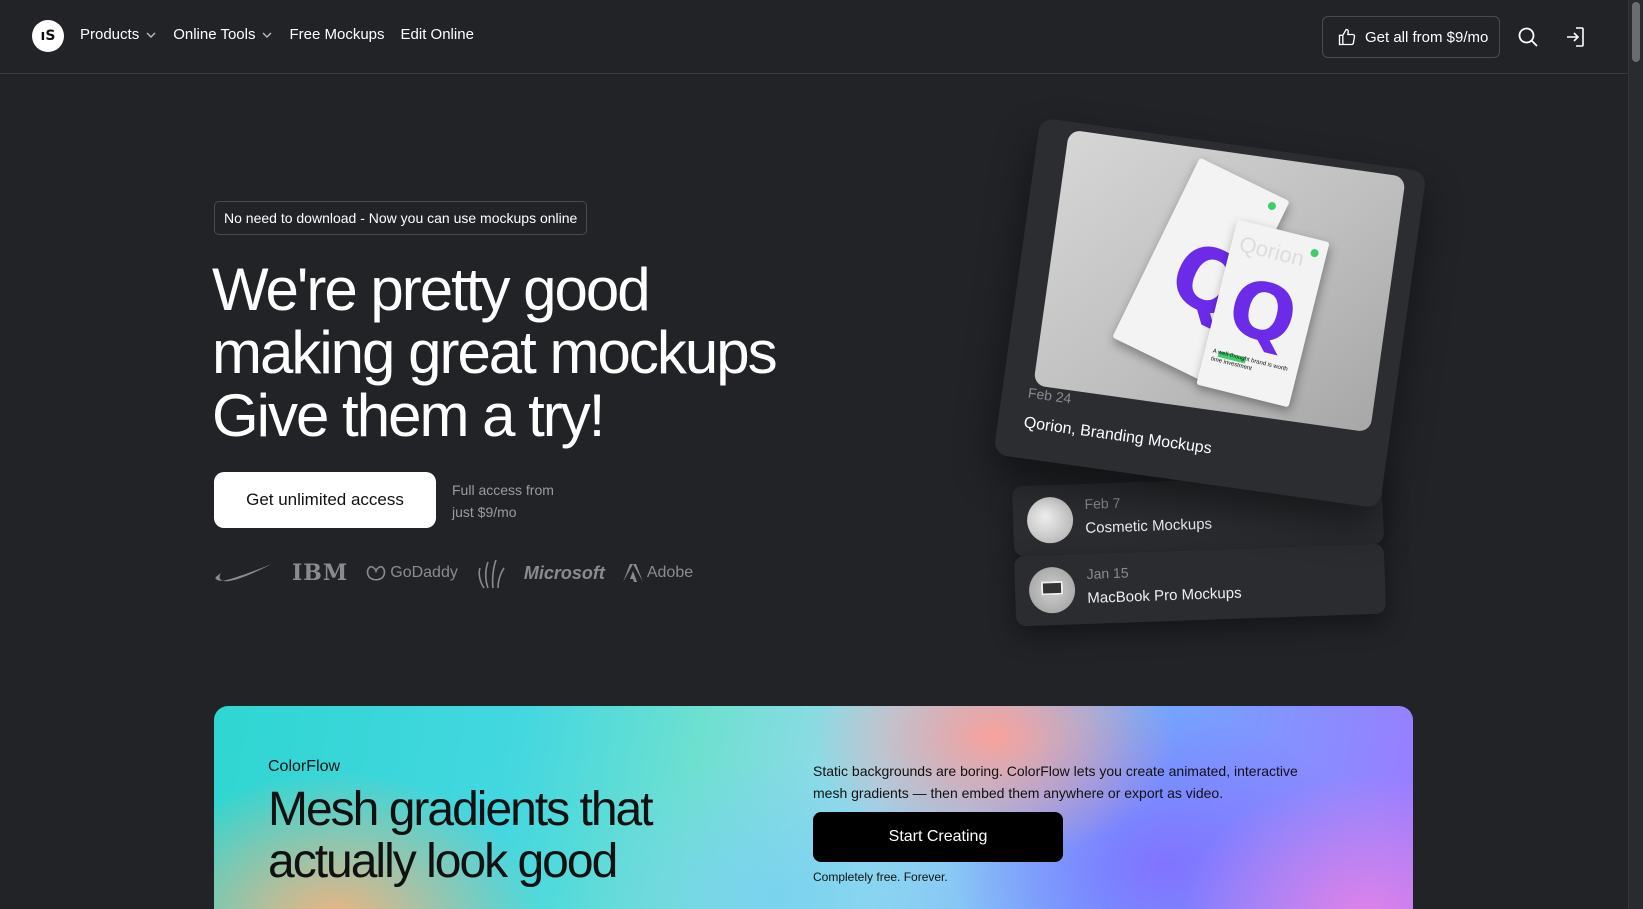 This screenshot has width=1643, height=909. What do you see at coordinates (1635, 454) in the screenshot?
I see `page-scrollbar` at bounding box center [1635, 454].